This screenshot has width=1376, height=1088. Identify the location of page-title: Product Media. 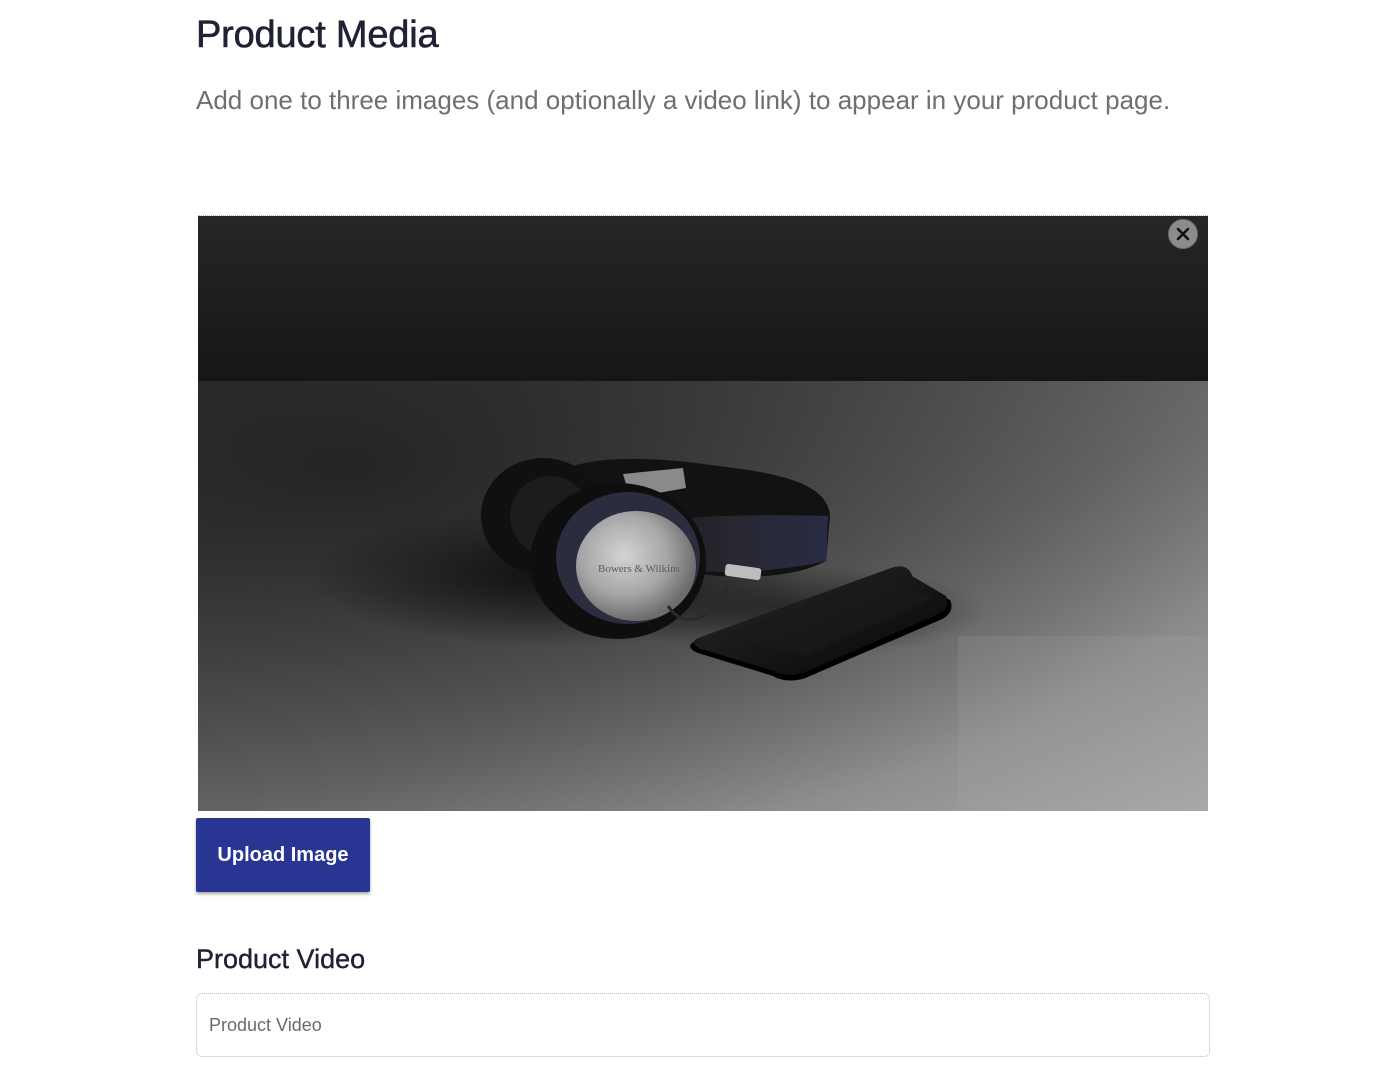
(317, 35).